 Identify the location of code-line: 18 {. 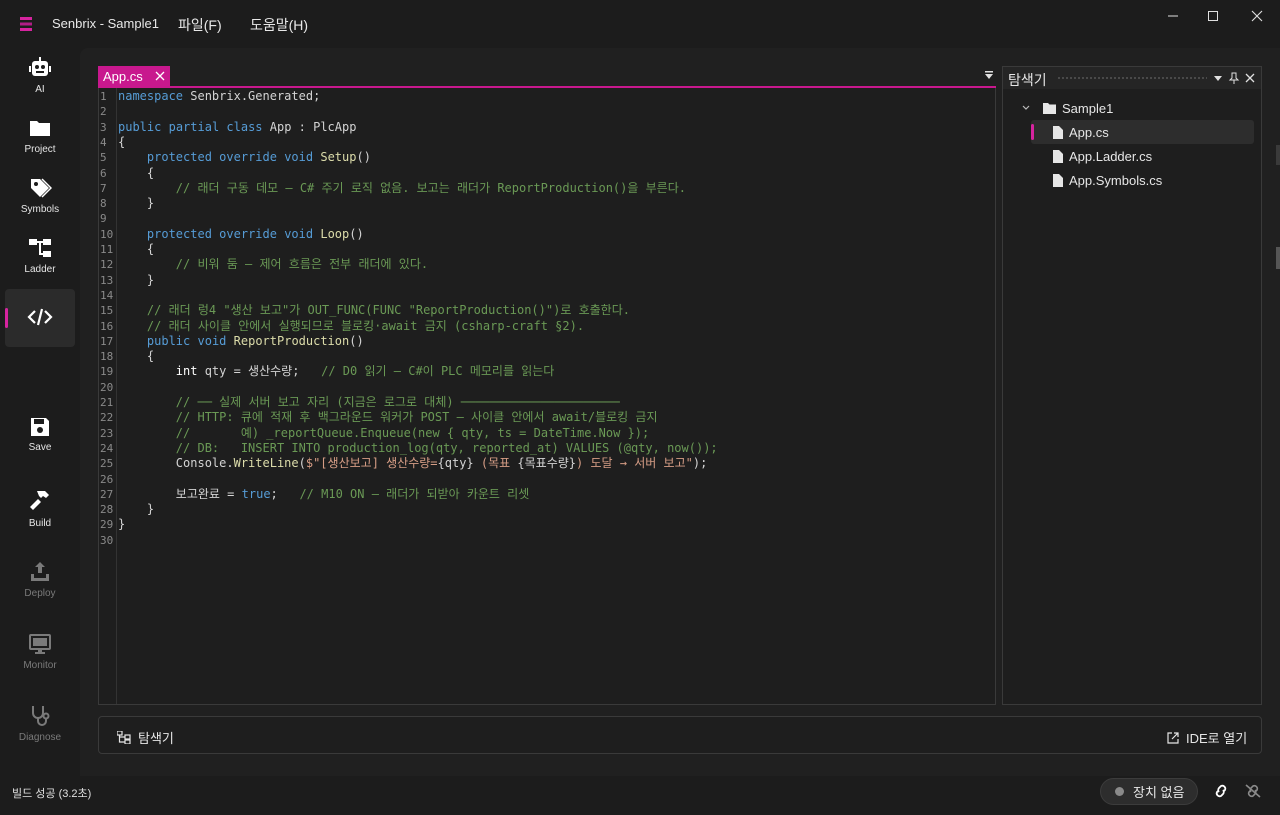
(547, 356).